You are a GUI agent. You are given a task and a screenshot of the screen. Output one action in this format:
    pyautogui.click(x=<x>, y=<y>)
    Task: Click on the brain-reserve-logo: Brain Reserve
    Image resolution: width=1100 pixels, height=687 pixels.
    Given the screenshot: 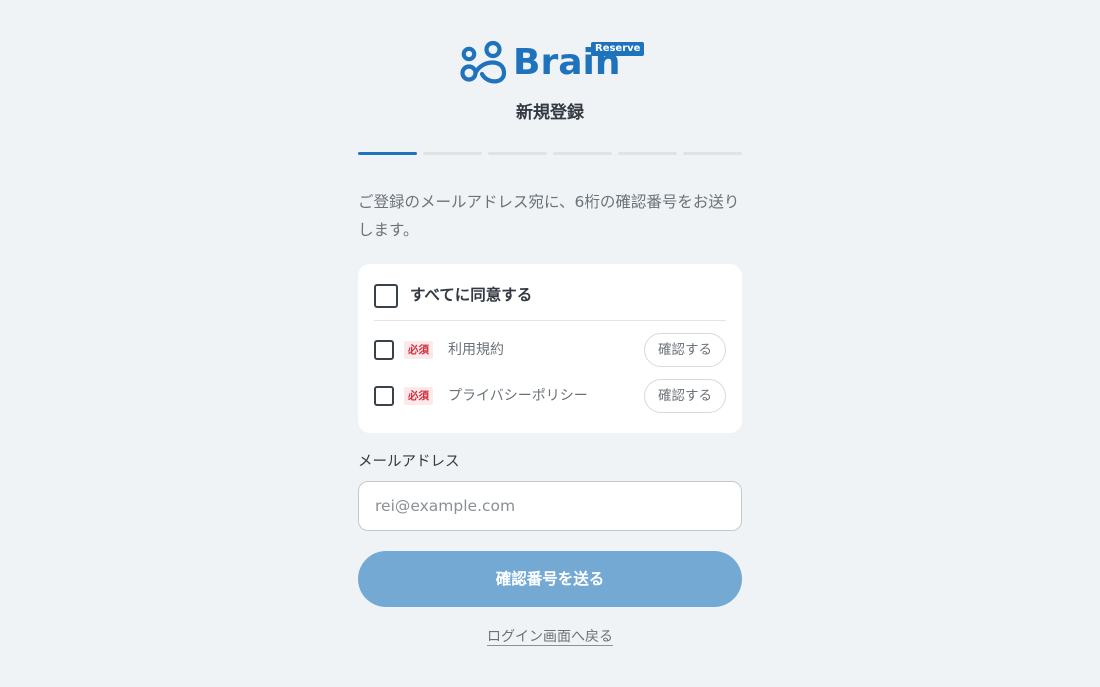 What is the action you would take?
    pyautogui.click(x=552, y=63)
    